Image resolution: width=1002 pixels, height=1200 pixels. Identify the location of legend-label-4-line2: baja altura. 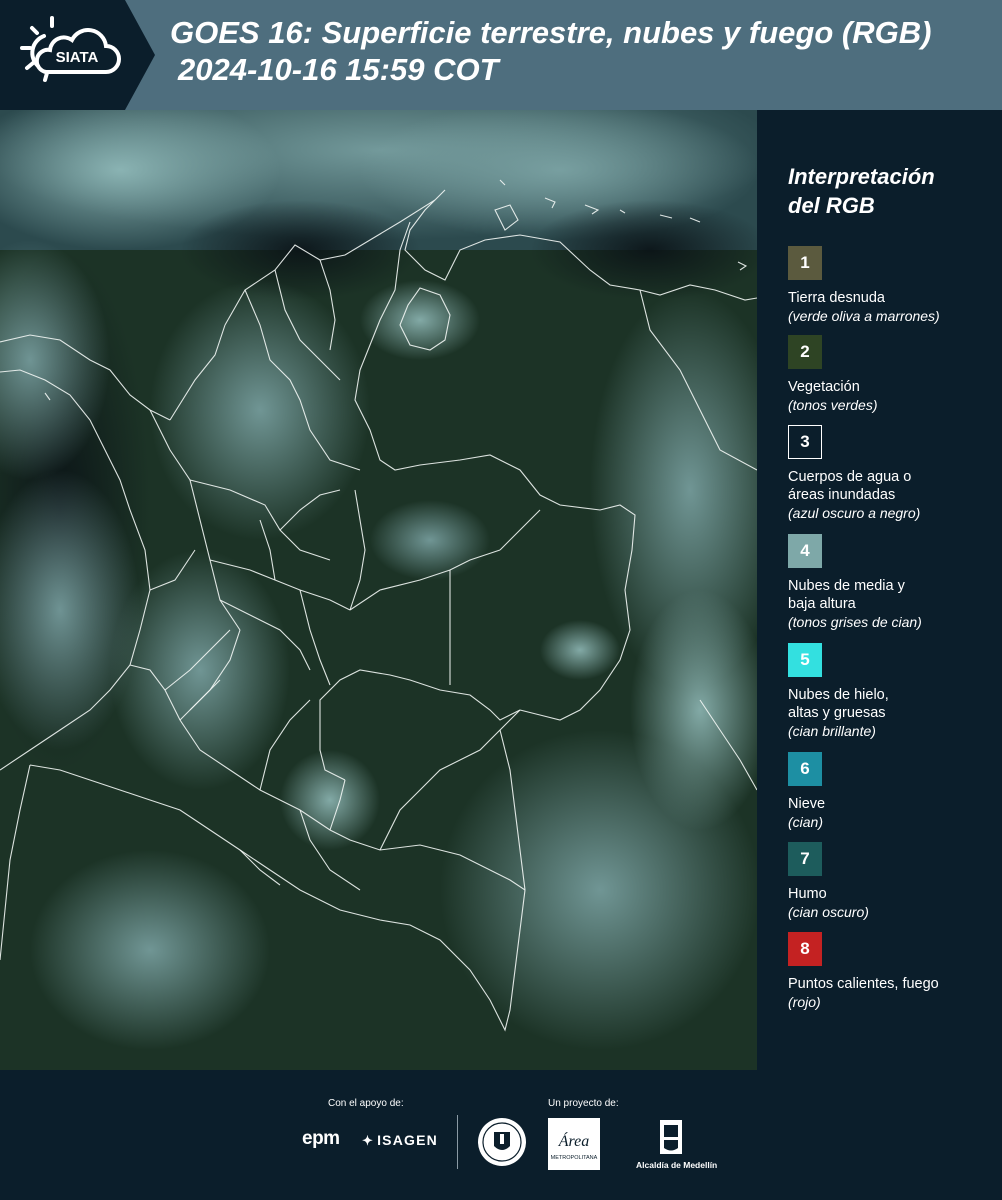
(822, 604).